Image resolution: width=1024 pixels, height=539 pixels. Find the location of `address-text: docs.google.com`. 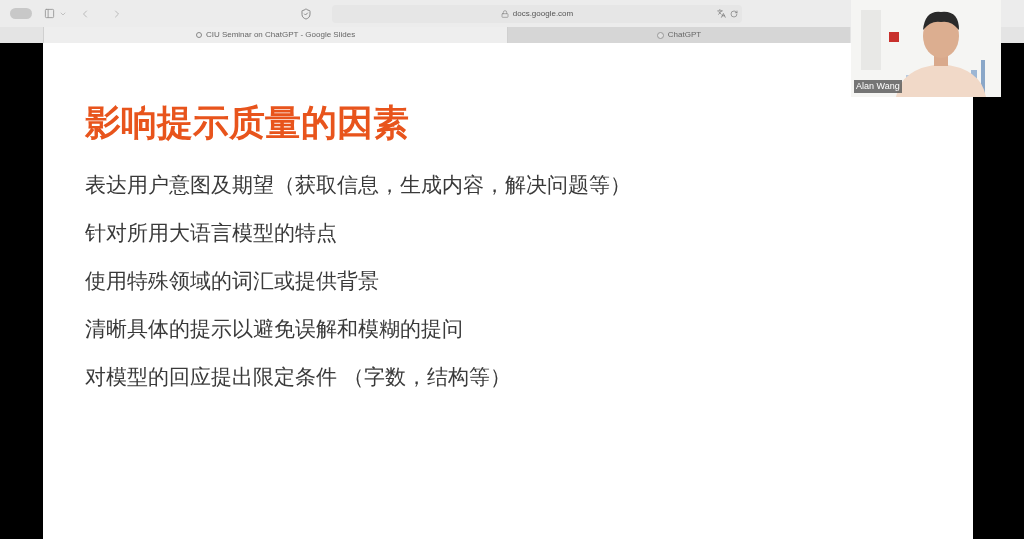

address-text: docs.google.com is located at coordinates (543, 13).